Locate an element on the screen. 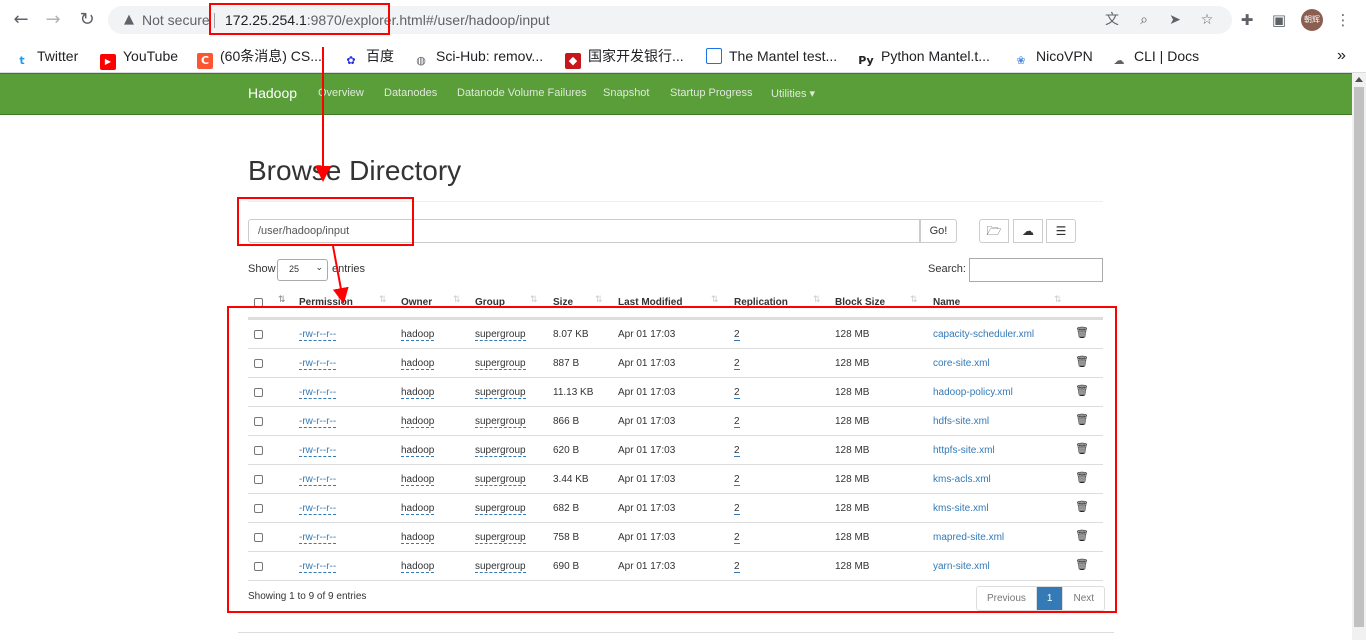 The image size is (1366, 640). bookmark-youtube: ▶ YouTube is located at coordinates (139, 58).